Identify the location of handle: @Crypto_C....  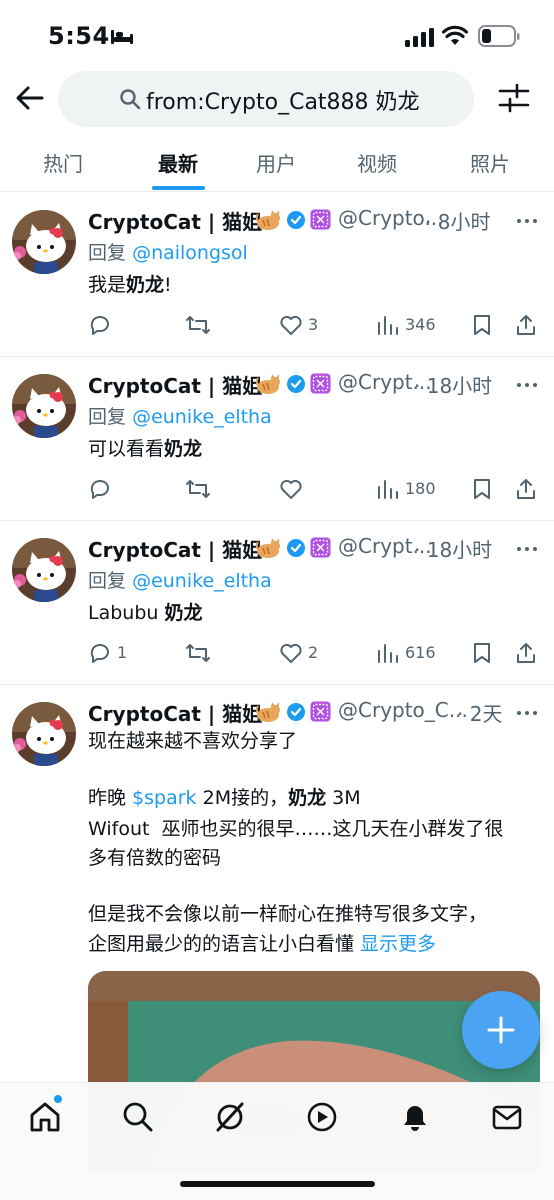
(403, 710).